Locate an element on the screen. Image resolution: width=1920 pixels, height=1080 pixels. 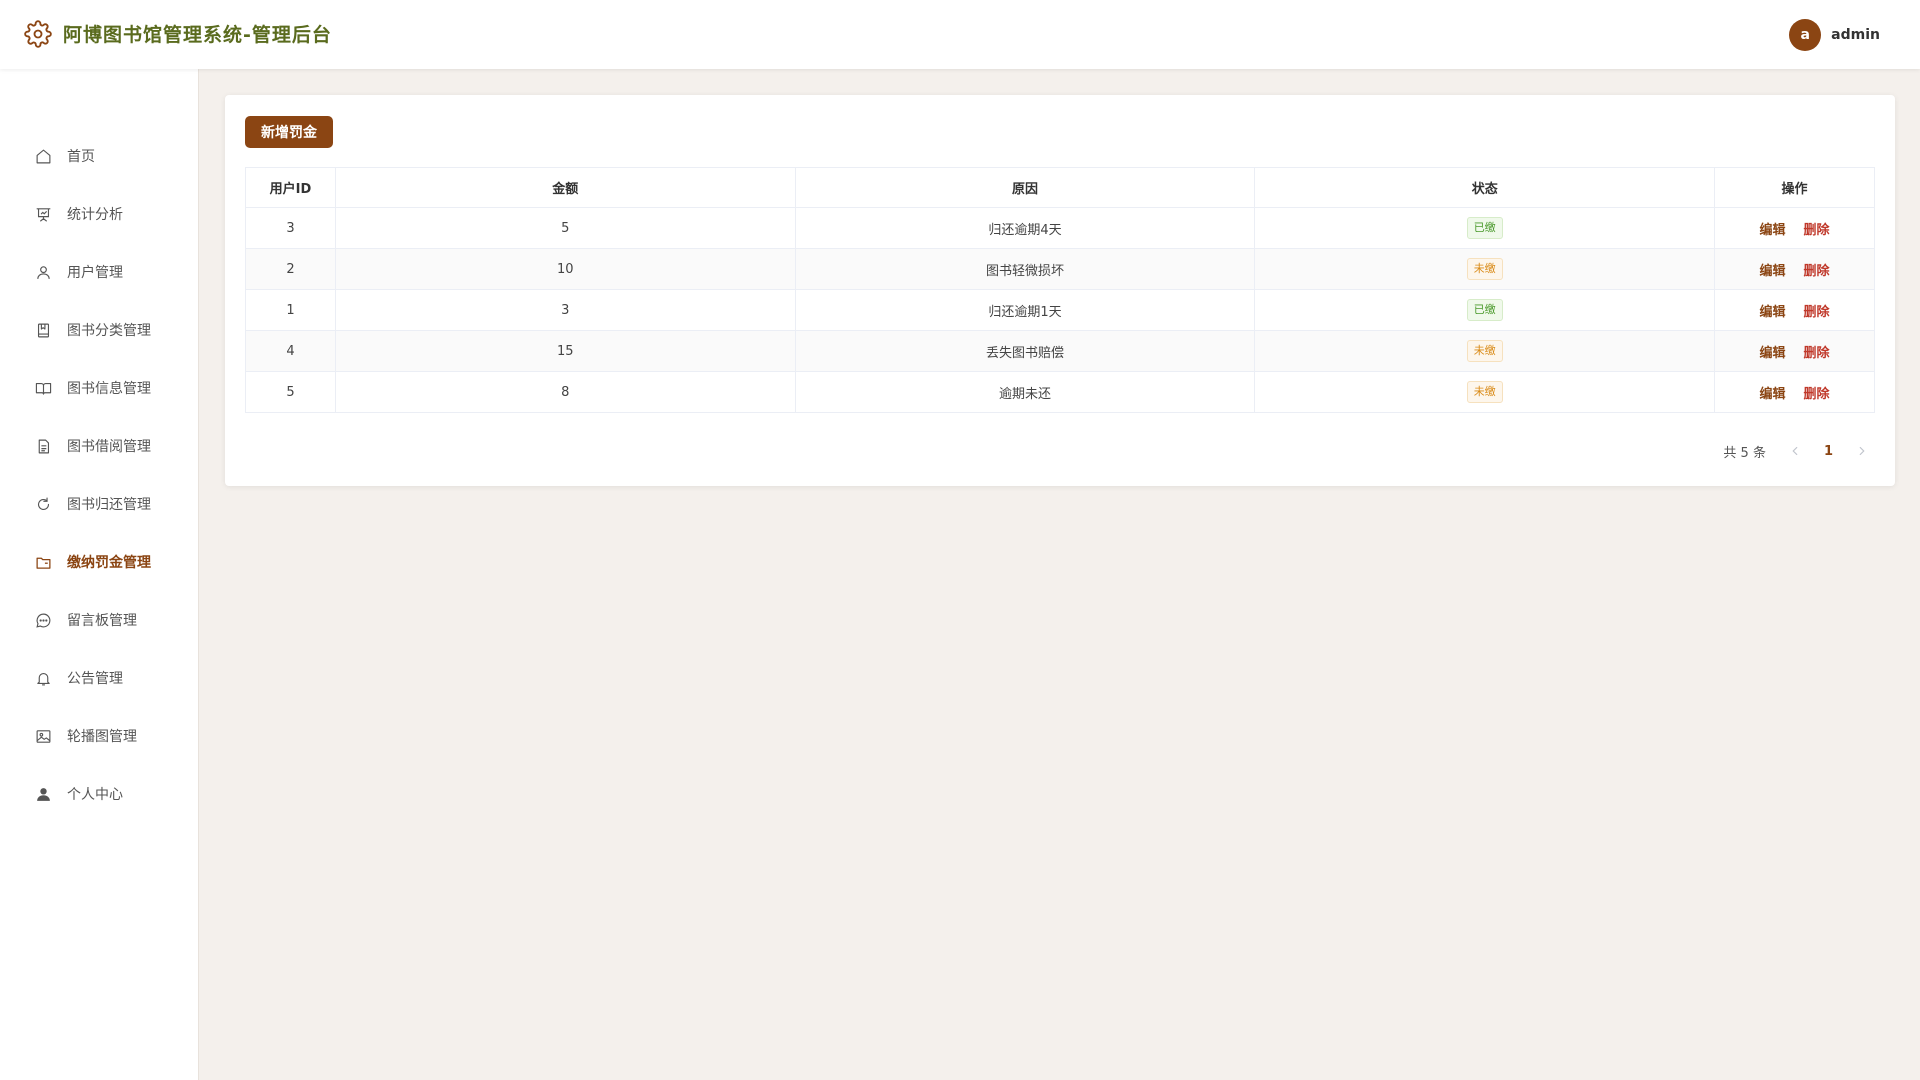
user-icon is located at coordinates (43, 272).